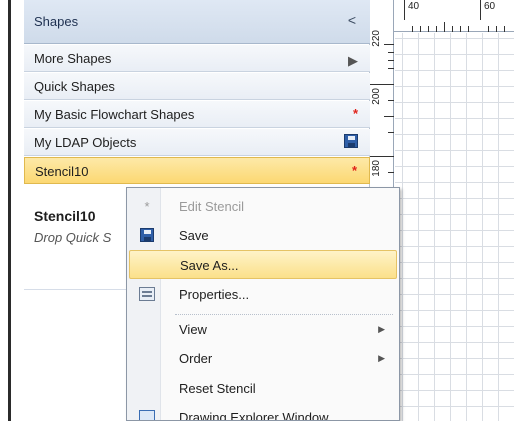 This screenshot has width=514, height=421. What do you see at coordinates (254, 415) in the screenshot?
I see `menu-item-label: Drawing Explorer Window` at bounding box center [254, 415].